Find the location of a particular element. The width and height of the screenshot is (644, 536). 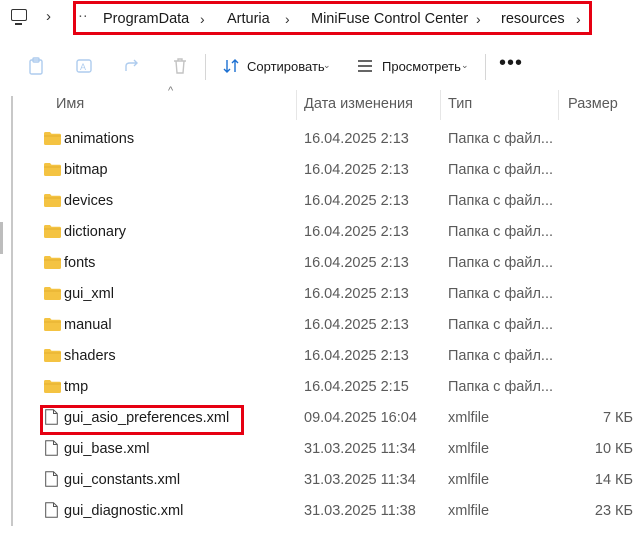

view-button: Просмотреть is located at coordinates (421, 66).